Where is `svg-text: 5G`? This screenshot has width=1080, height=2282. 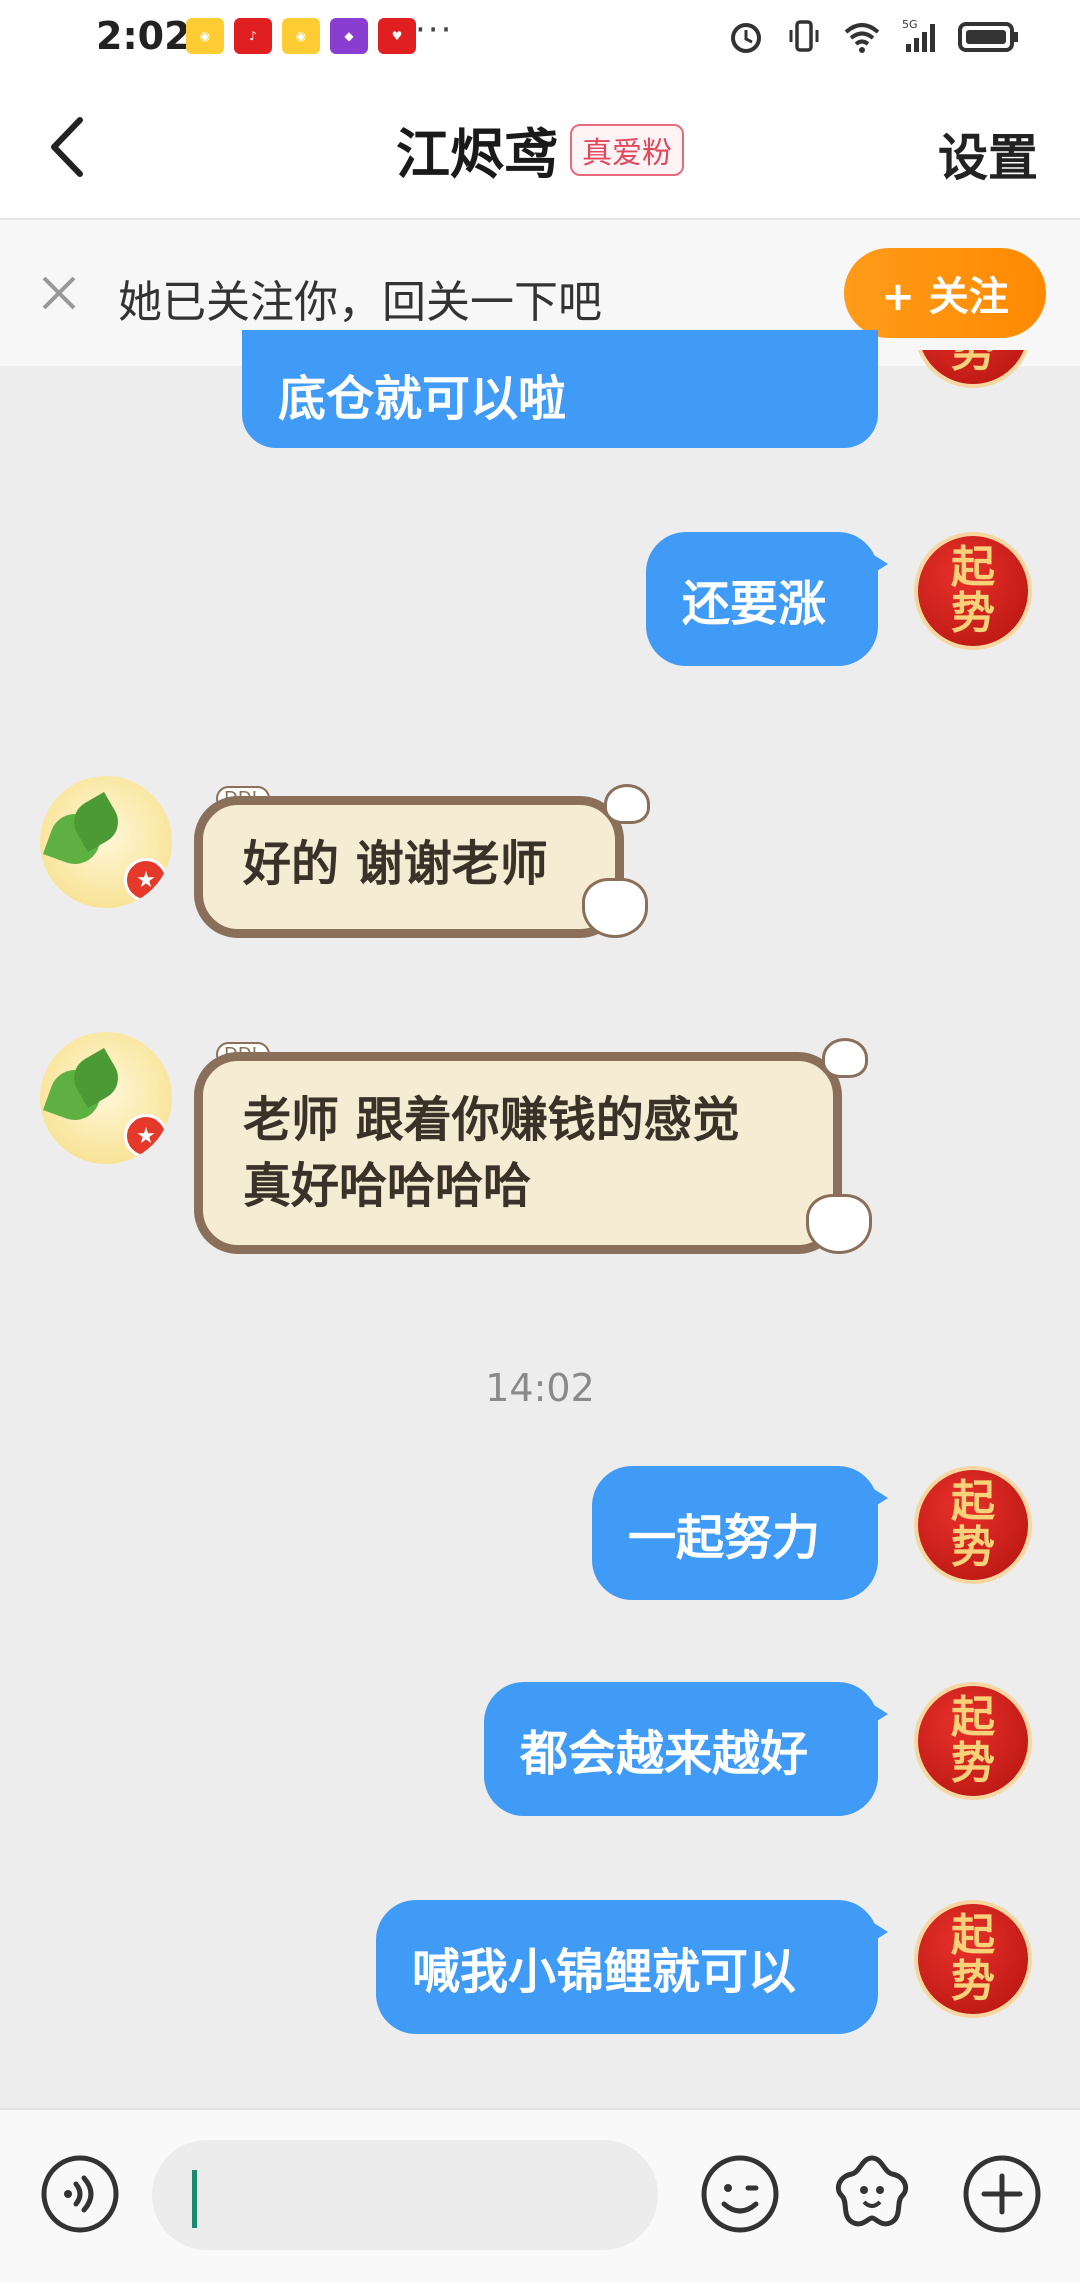
svg-text: 5G is located at coordinates (910, 24).